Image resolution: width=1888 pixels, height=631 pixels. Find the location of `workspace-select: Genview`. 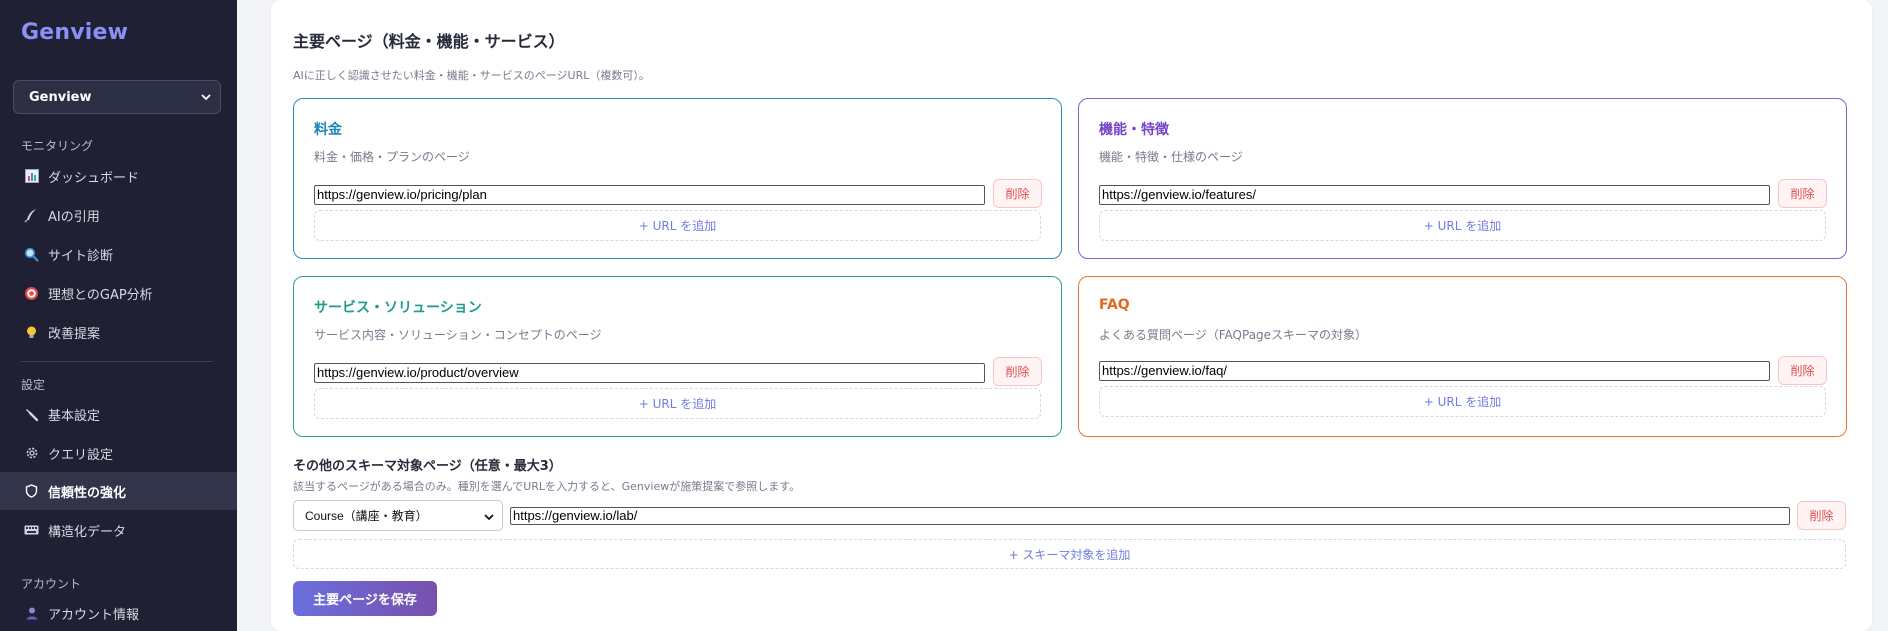

workspace-select: Genview is located at coordinates (117, 97).